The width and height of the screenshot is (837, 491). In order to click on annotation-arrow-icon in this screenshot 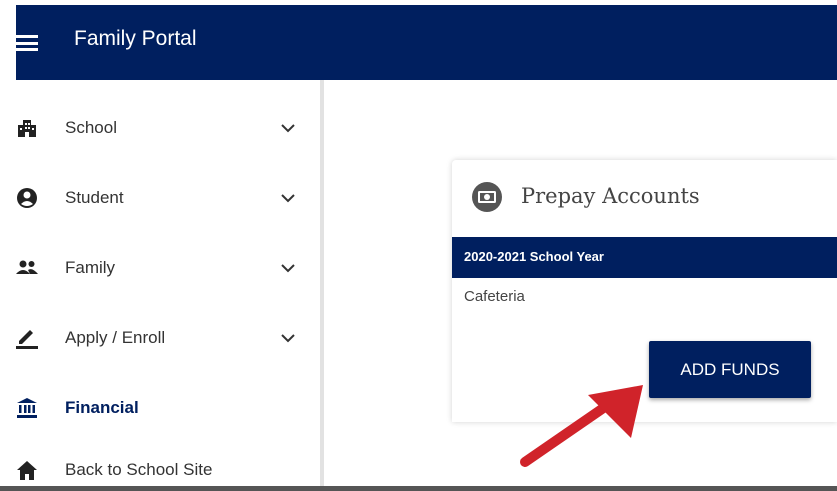, I will do `click(581, 426)`.